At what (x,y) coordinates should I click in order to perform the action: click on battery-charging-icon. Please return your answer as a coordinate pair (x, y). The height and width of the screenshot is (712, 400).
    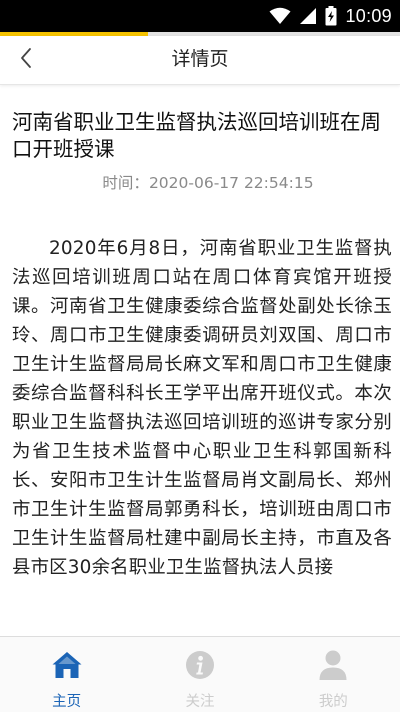
    Looking at the image, I should click on (331, 16).